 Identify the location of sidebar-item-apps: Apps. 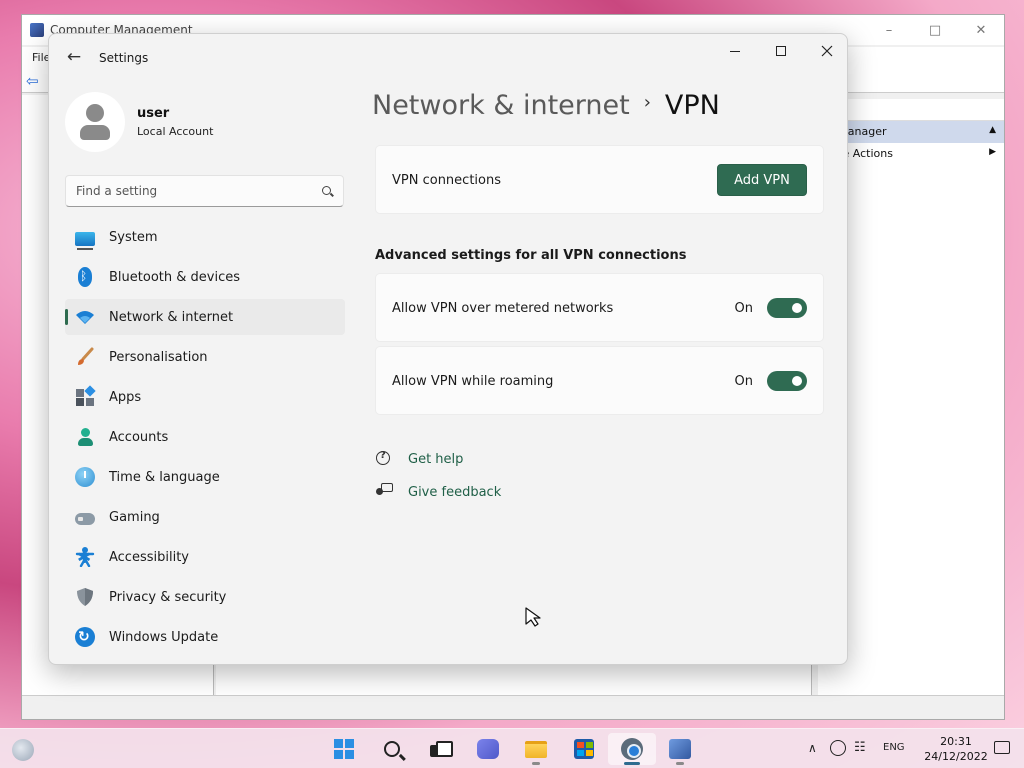
(205, 397).